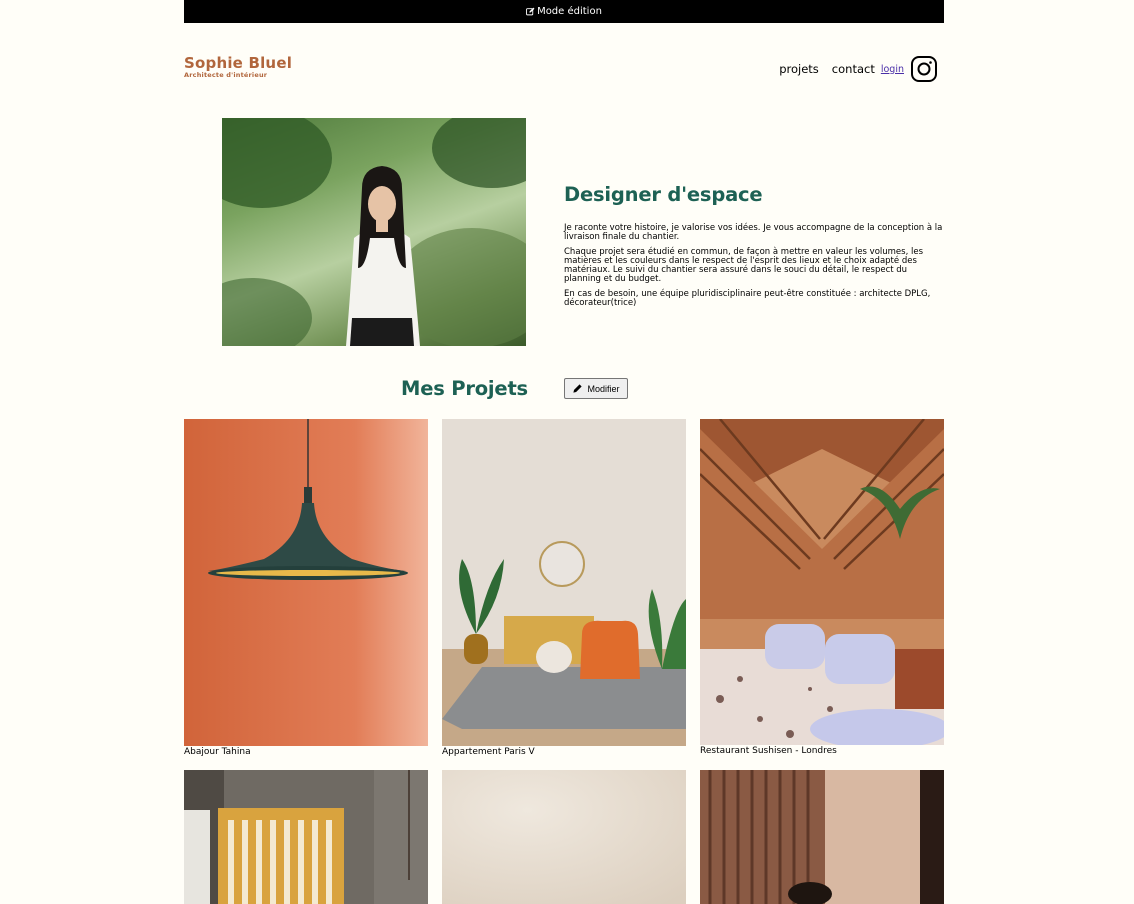 This screenshot has height=904, width=1134. I want to click on project-caption: Restaurant Sushisen - Londres, so click(768, 751).